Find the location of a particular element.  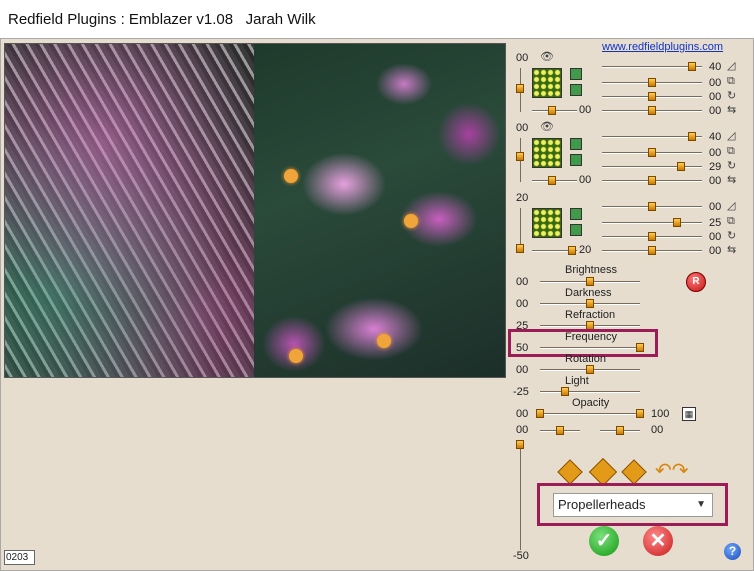

brightness-knob is located at coordinates (590, 281).